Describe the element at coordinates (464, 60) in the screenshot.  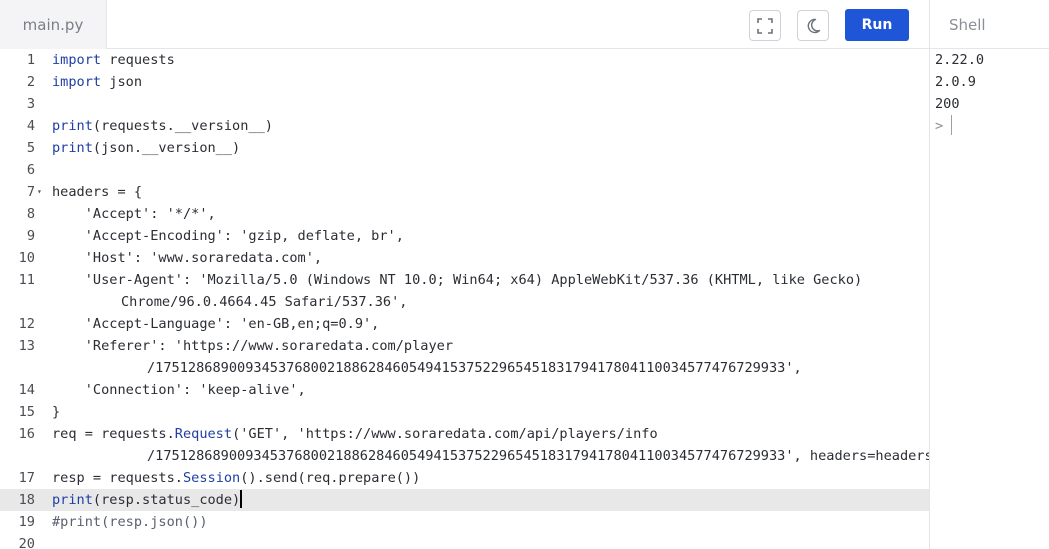
I see `code-line-1: 1 import requests` at that location.